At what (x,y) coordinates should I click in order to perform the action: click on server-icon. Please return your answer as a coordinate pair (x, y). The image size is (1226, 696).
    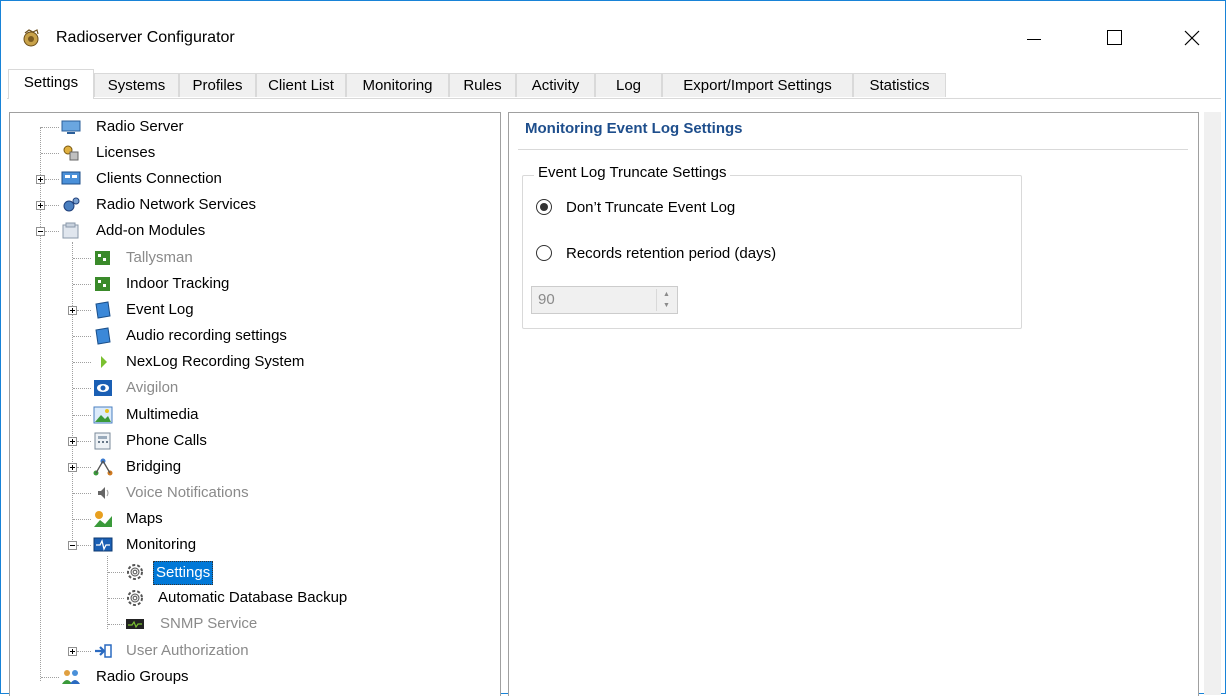
    Looking at the image, I should click on (71, 127).